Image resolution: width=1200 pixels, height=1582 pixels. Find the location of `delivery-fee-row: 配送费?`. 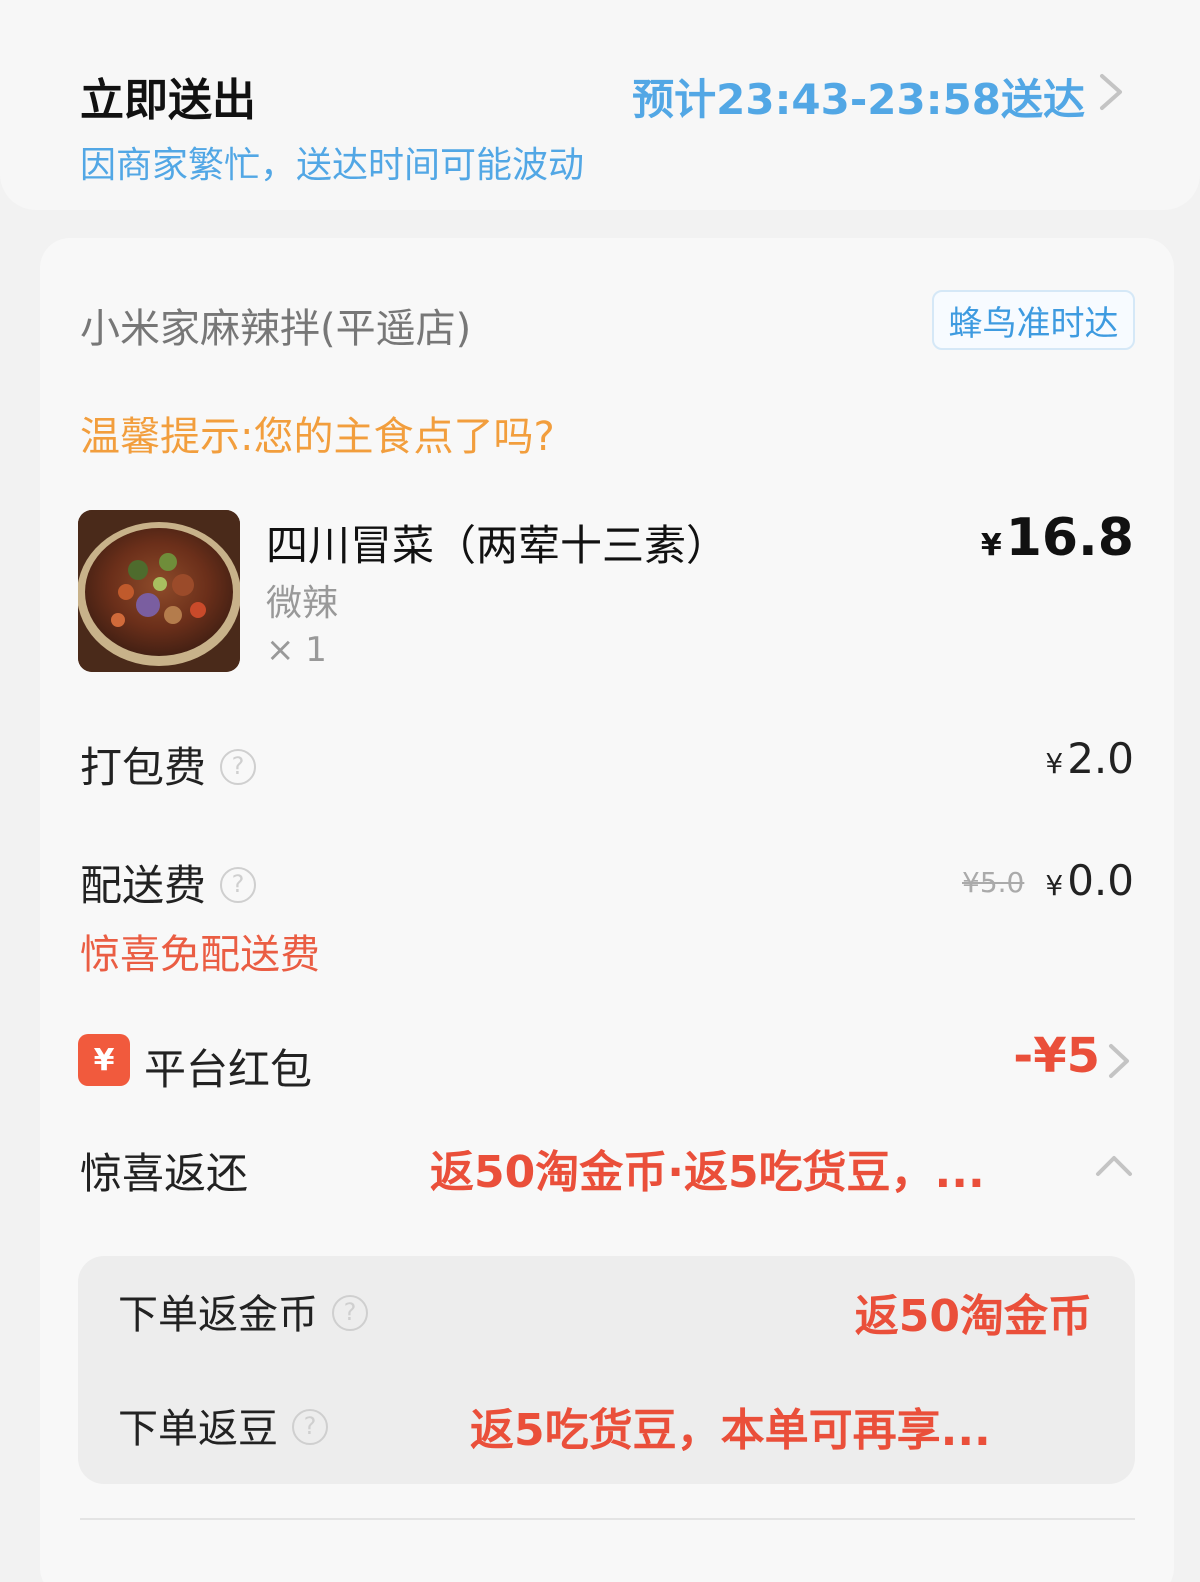

delivery-fee-row: 配送费? is located at coordinates (168, 882).